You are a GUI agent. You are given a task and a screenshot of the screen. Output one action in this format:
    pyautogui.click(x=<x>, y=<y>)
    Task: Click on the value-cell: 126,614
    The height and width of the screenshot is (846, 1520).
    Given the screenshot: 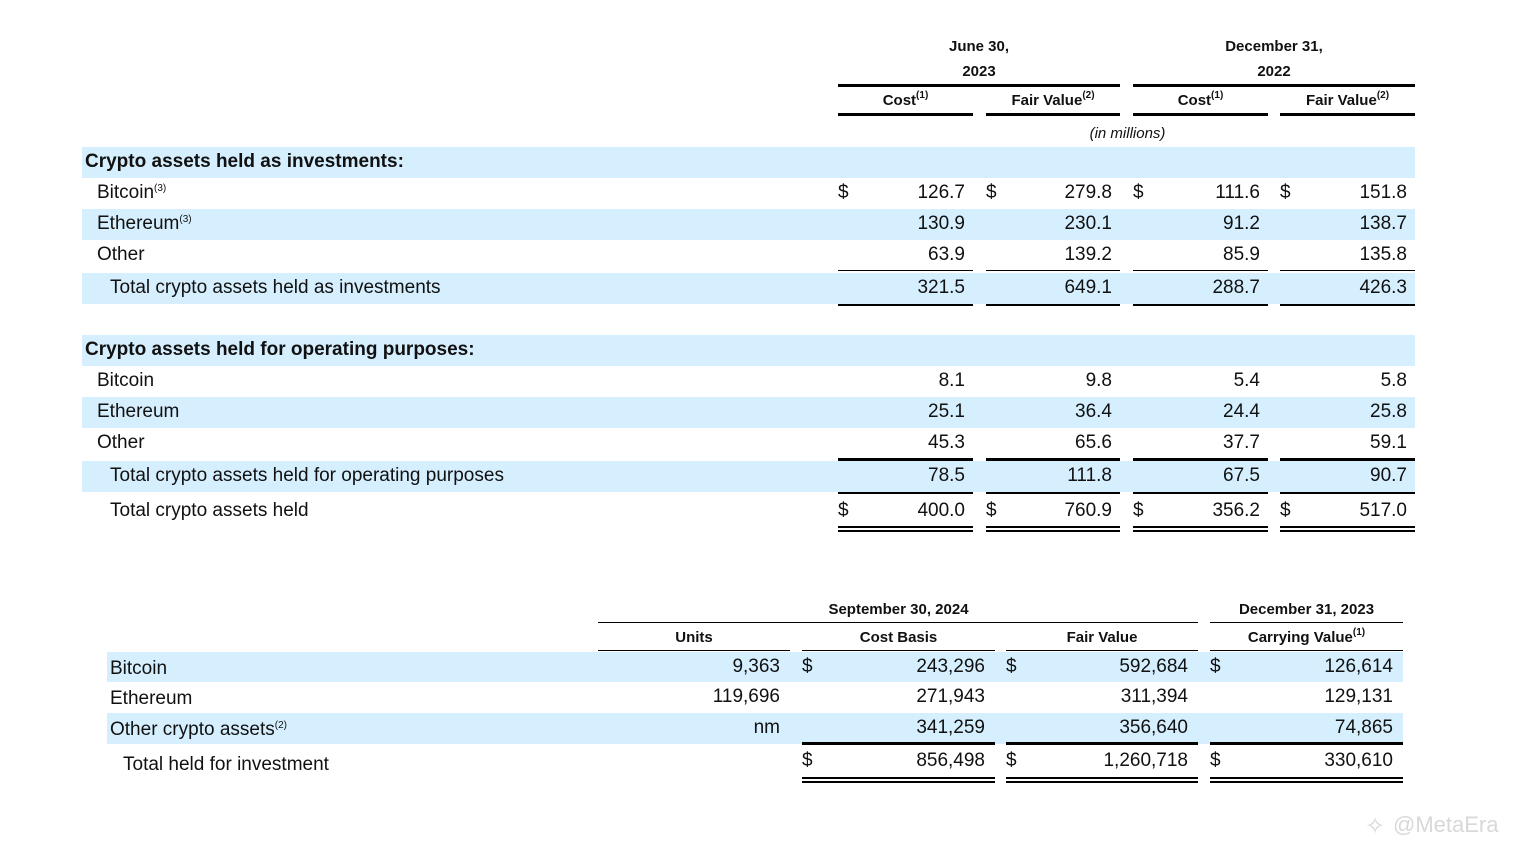 What is the action you would take?
    pyautogui.click(x=1358, y=666)
    